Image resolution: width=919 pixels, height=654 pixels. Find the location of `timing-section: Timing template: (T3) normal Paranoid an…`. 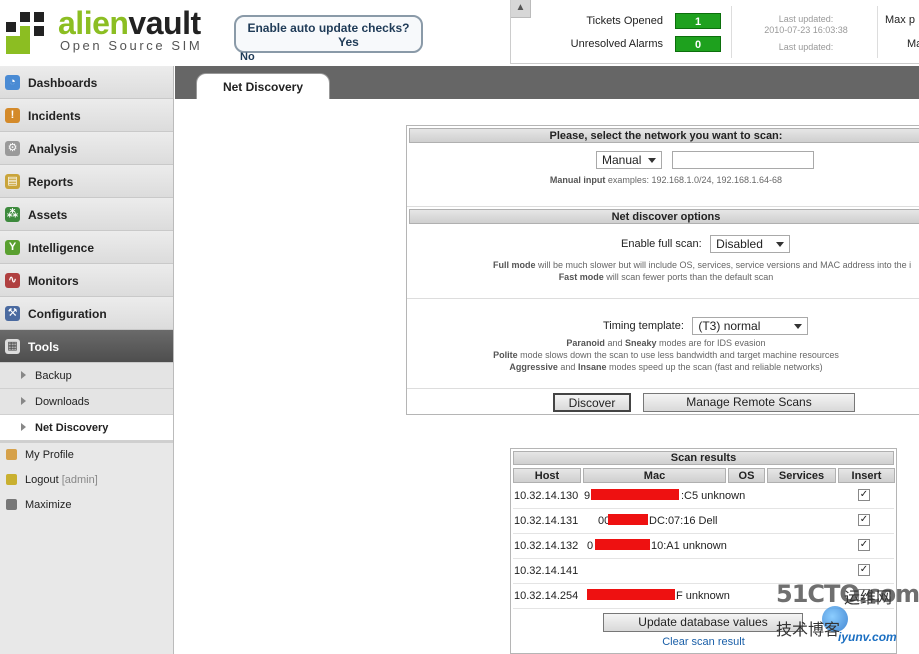

timing-section: Timing template: (T3) normal Paranoid an… is located at coordinates (663, 343).